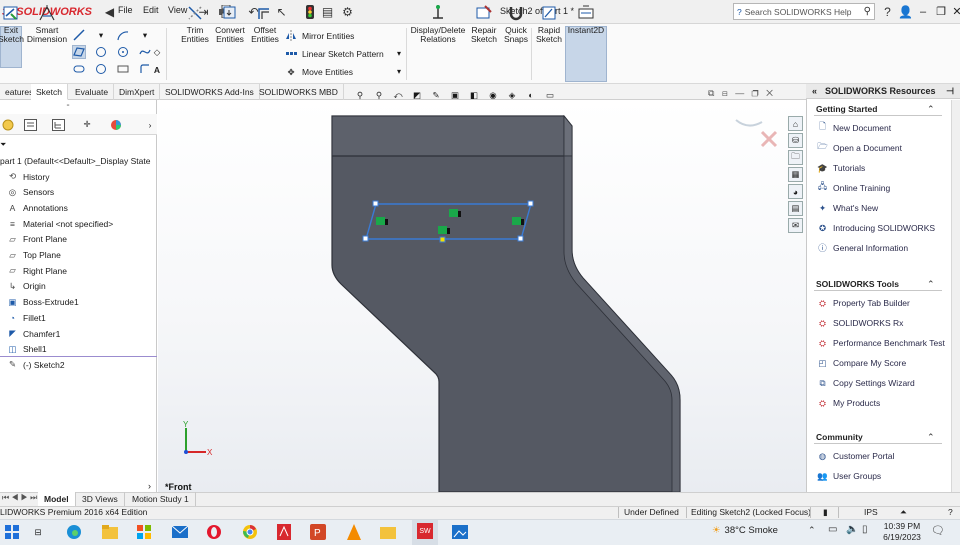  What do you see at coordinates (832, 529) in the screenshot?
I see `network-icon: ▭` at bounding box center [832, 529].